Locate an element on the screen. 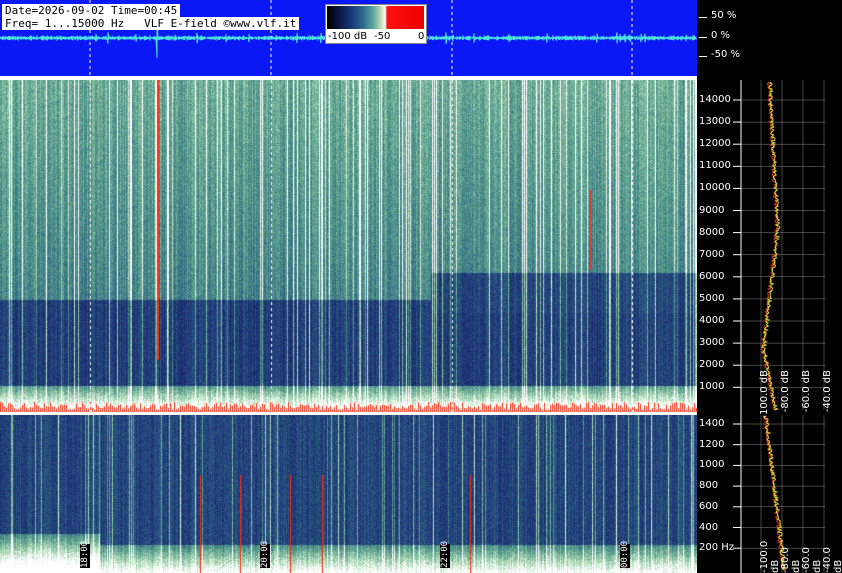 This screenshot has height=573, width=842. colorbar-label-mid: -50 is located at coordinates (382, 36).